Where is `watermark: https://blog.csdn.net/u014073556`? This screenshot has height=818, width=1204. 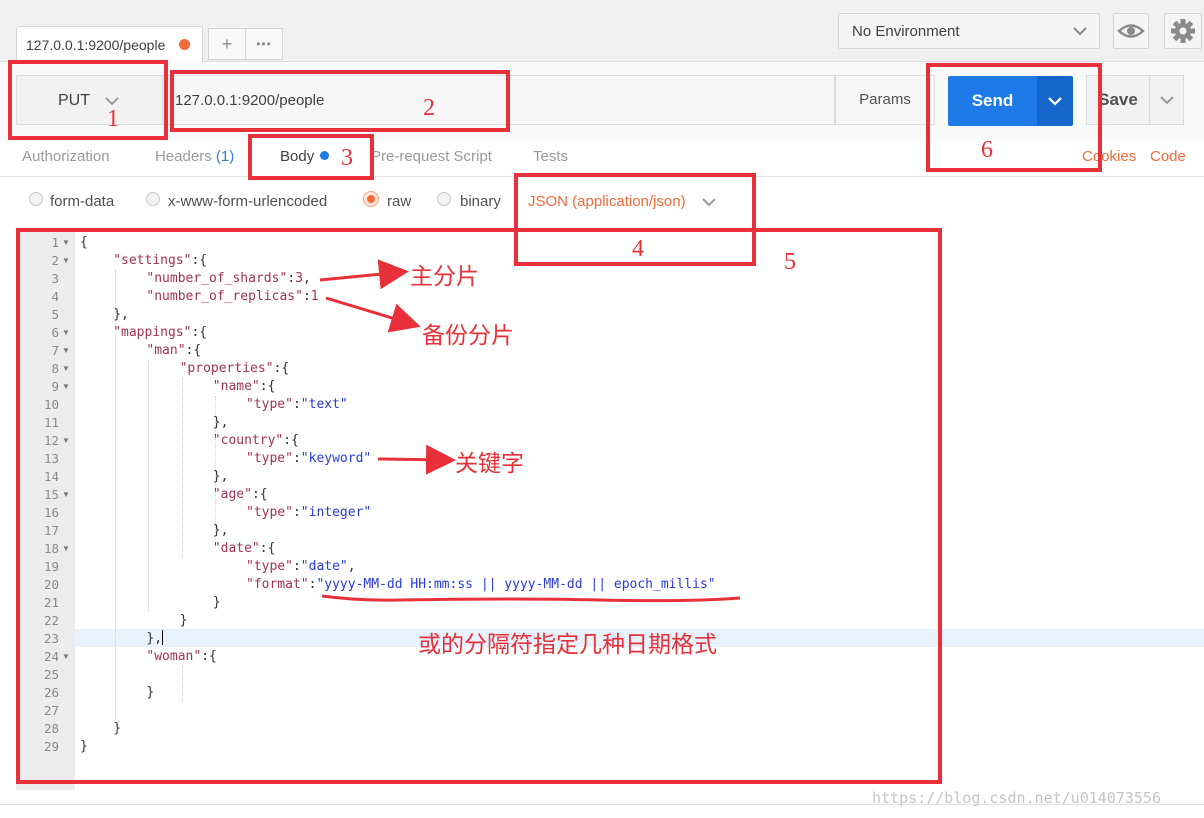
watermark: https://blog.csdn.net/u014073556 is located at coordinates (1016, 798).